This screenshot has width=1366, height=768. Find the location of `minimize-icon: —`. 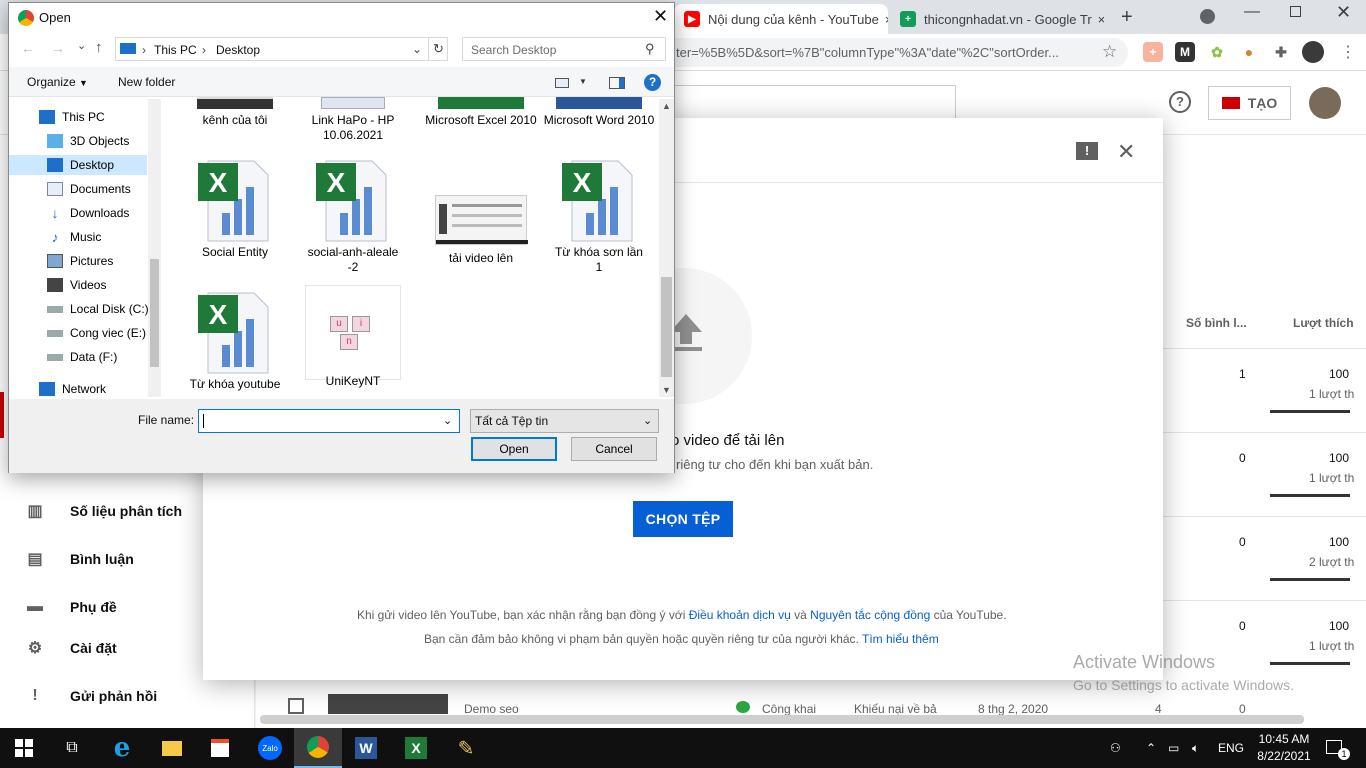

minimize-icon: — is located at coordinates (1252, 12).